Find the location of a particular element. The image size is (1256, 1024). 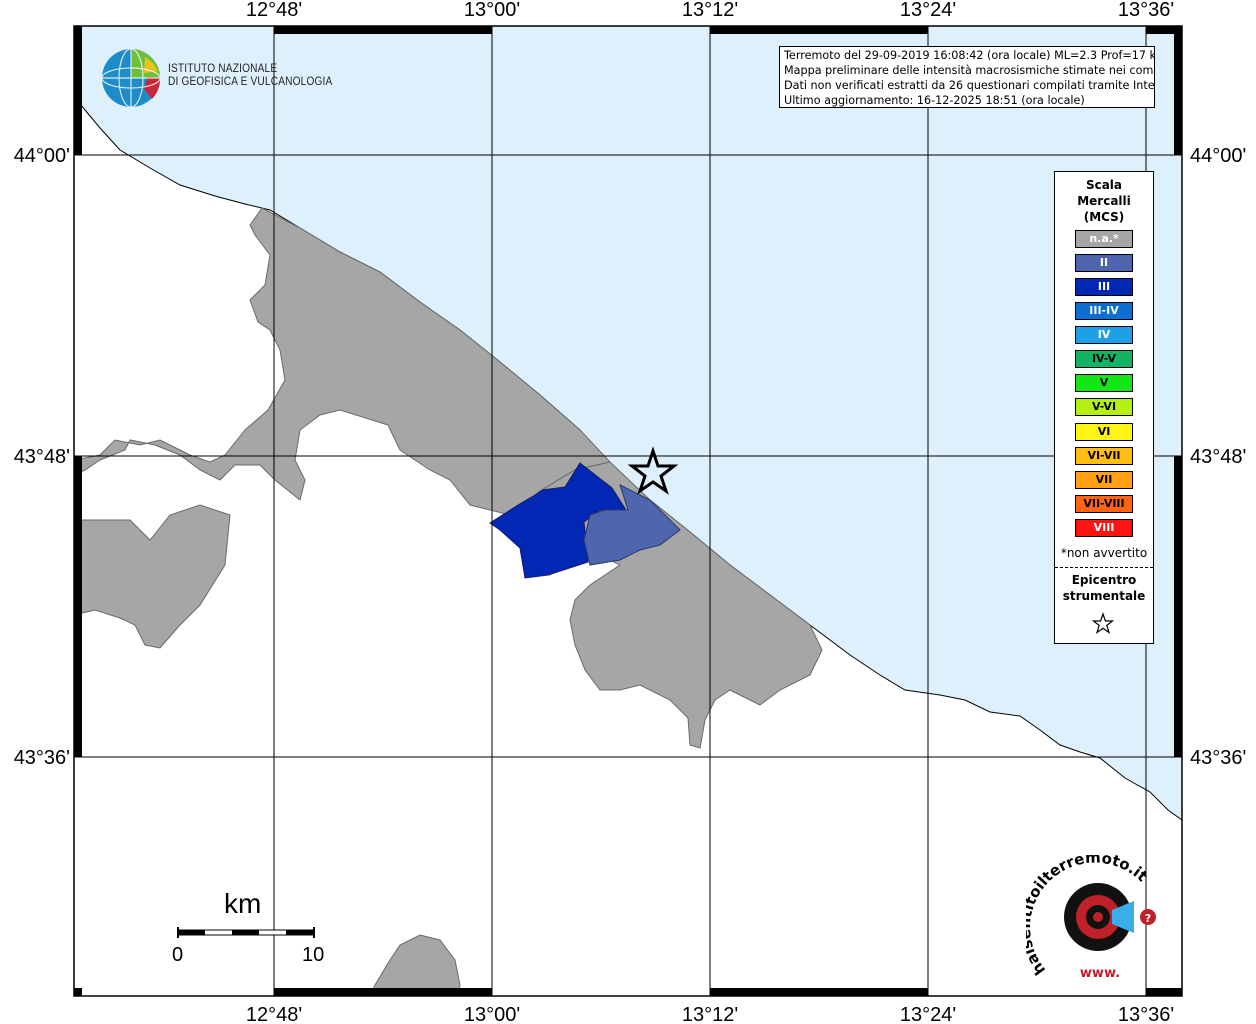

lon-label-top-5: 13°36' is located at coordinates (1146, 10).